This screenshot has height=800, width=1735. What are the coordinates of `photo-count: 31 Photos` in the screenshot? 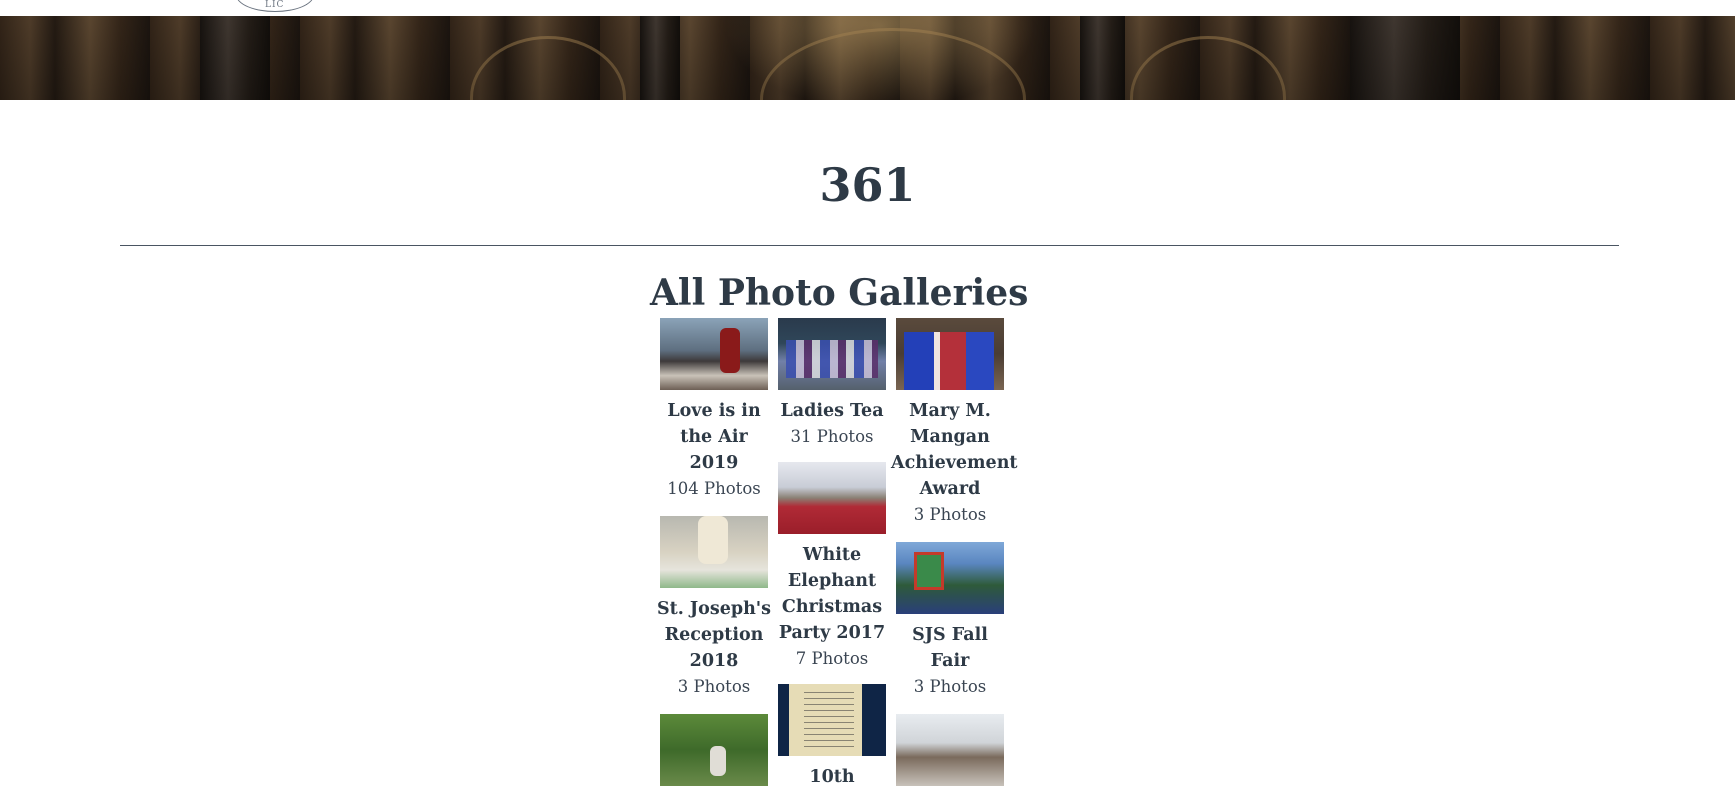 It's located at (832, 436).